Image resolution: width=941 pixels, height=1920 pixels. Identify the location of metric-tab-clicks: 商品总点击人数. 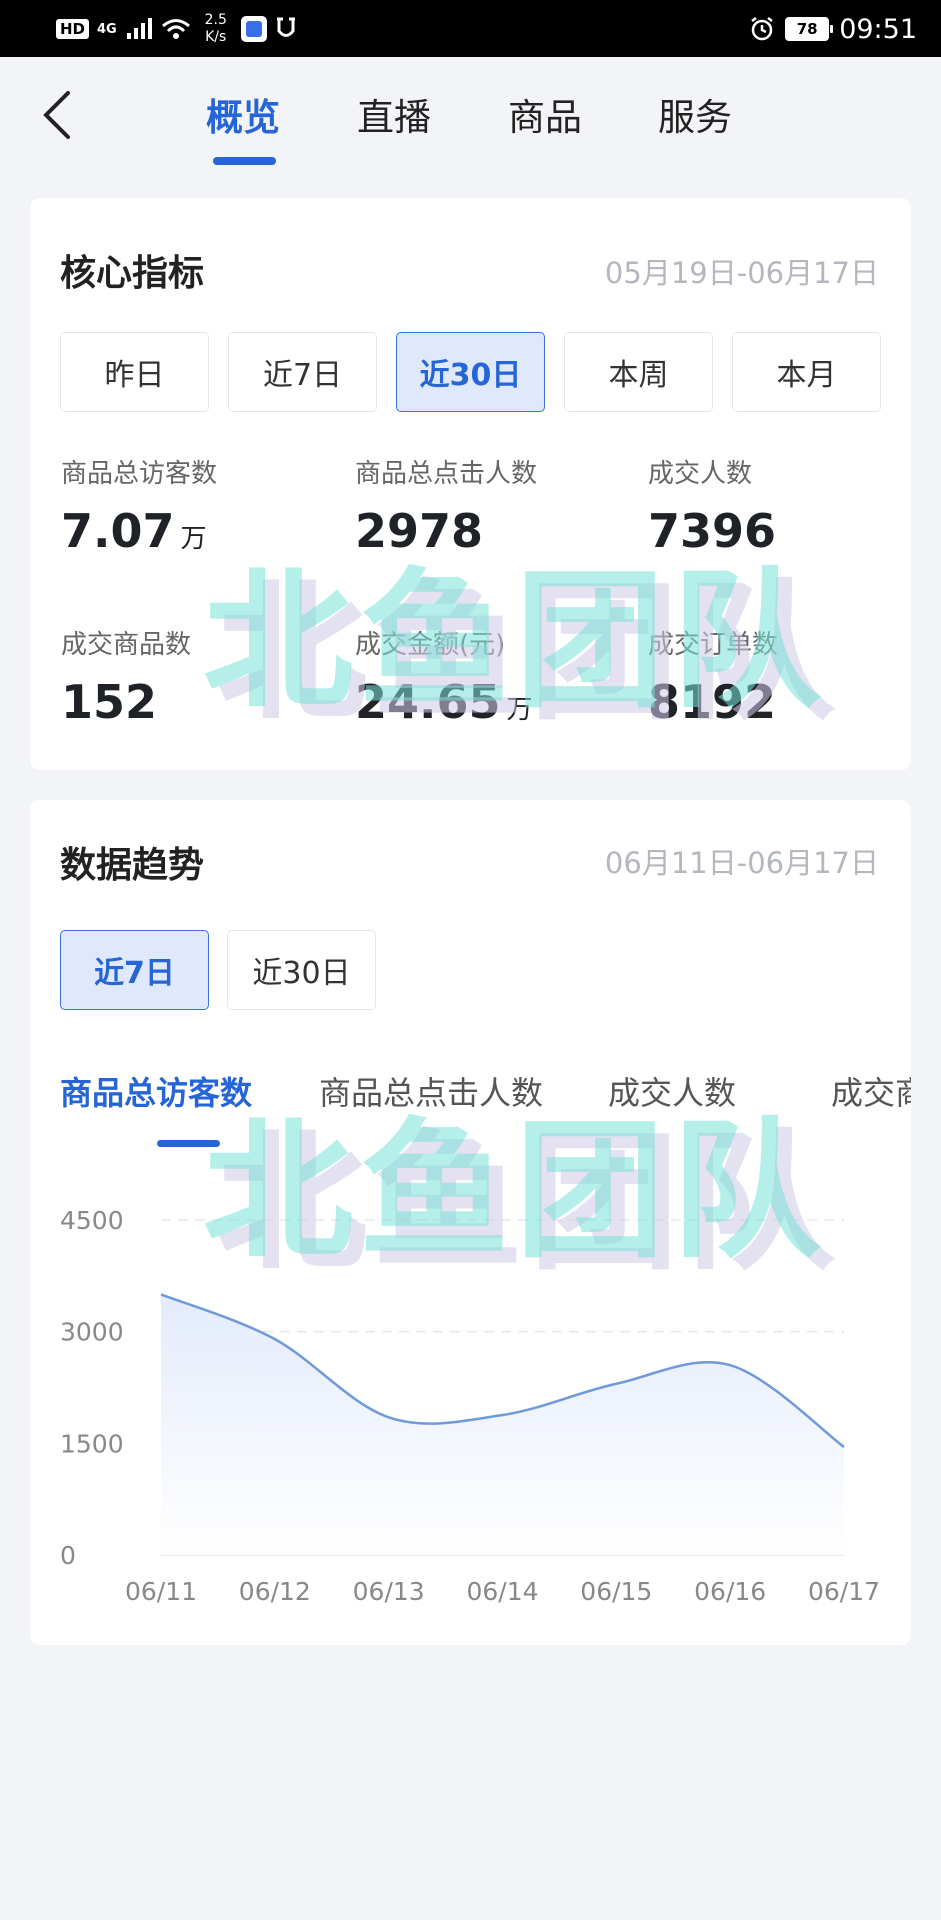
(431, 1091).